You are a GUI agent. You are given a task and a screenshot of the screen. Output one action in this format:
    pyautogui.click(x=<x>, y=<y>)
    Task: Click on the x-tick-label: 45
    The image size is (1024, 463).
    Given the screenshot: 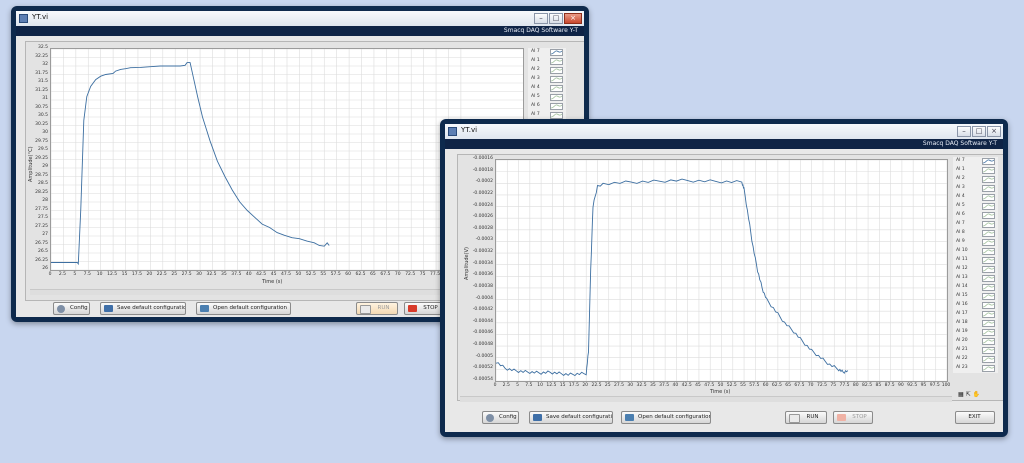 What is the action you would take?
    pyautogui.click(x=273, y=274)
    